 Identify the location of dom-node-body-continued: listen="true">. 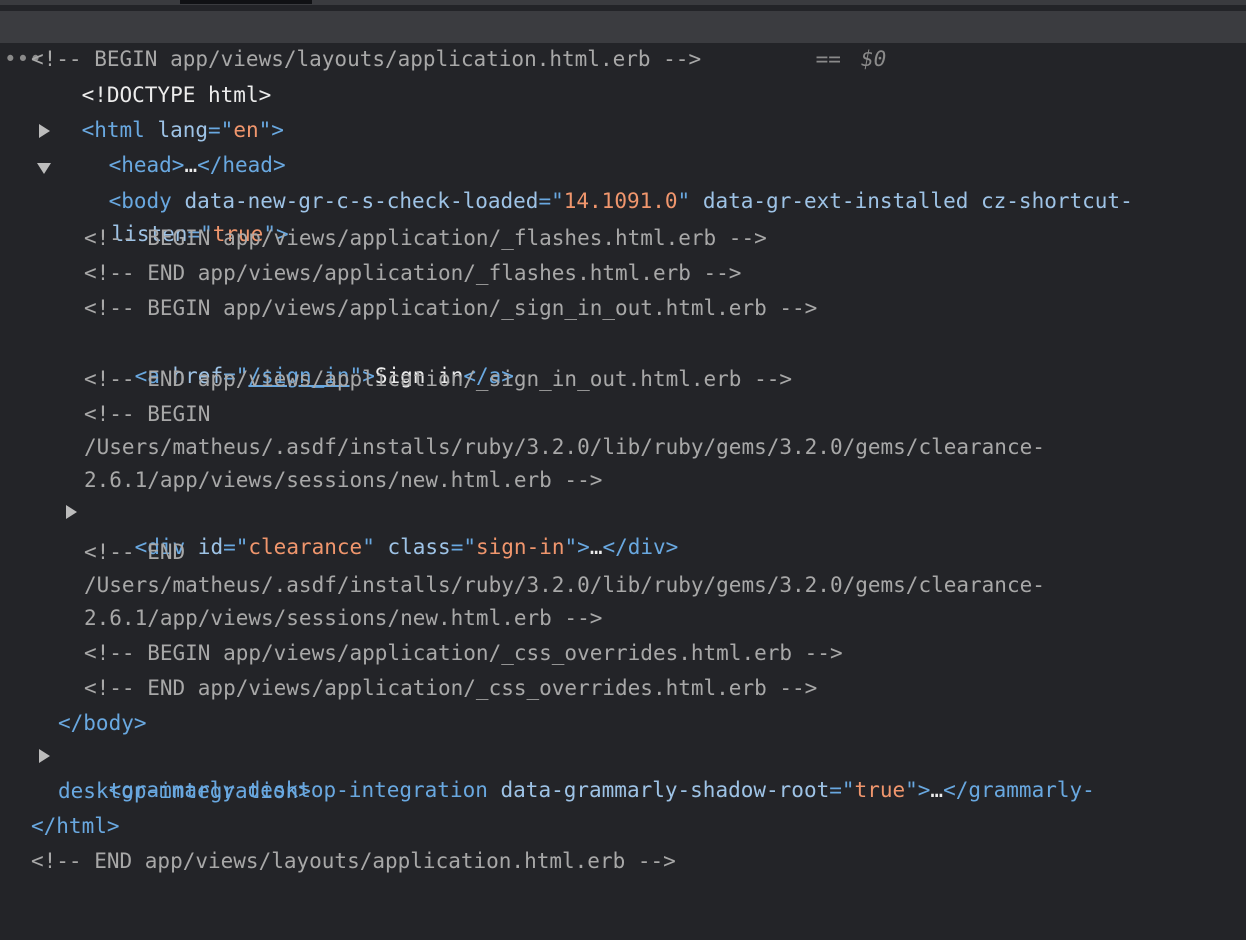
(175, 216).